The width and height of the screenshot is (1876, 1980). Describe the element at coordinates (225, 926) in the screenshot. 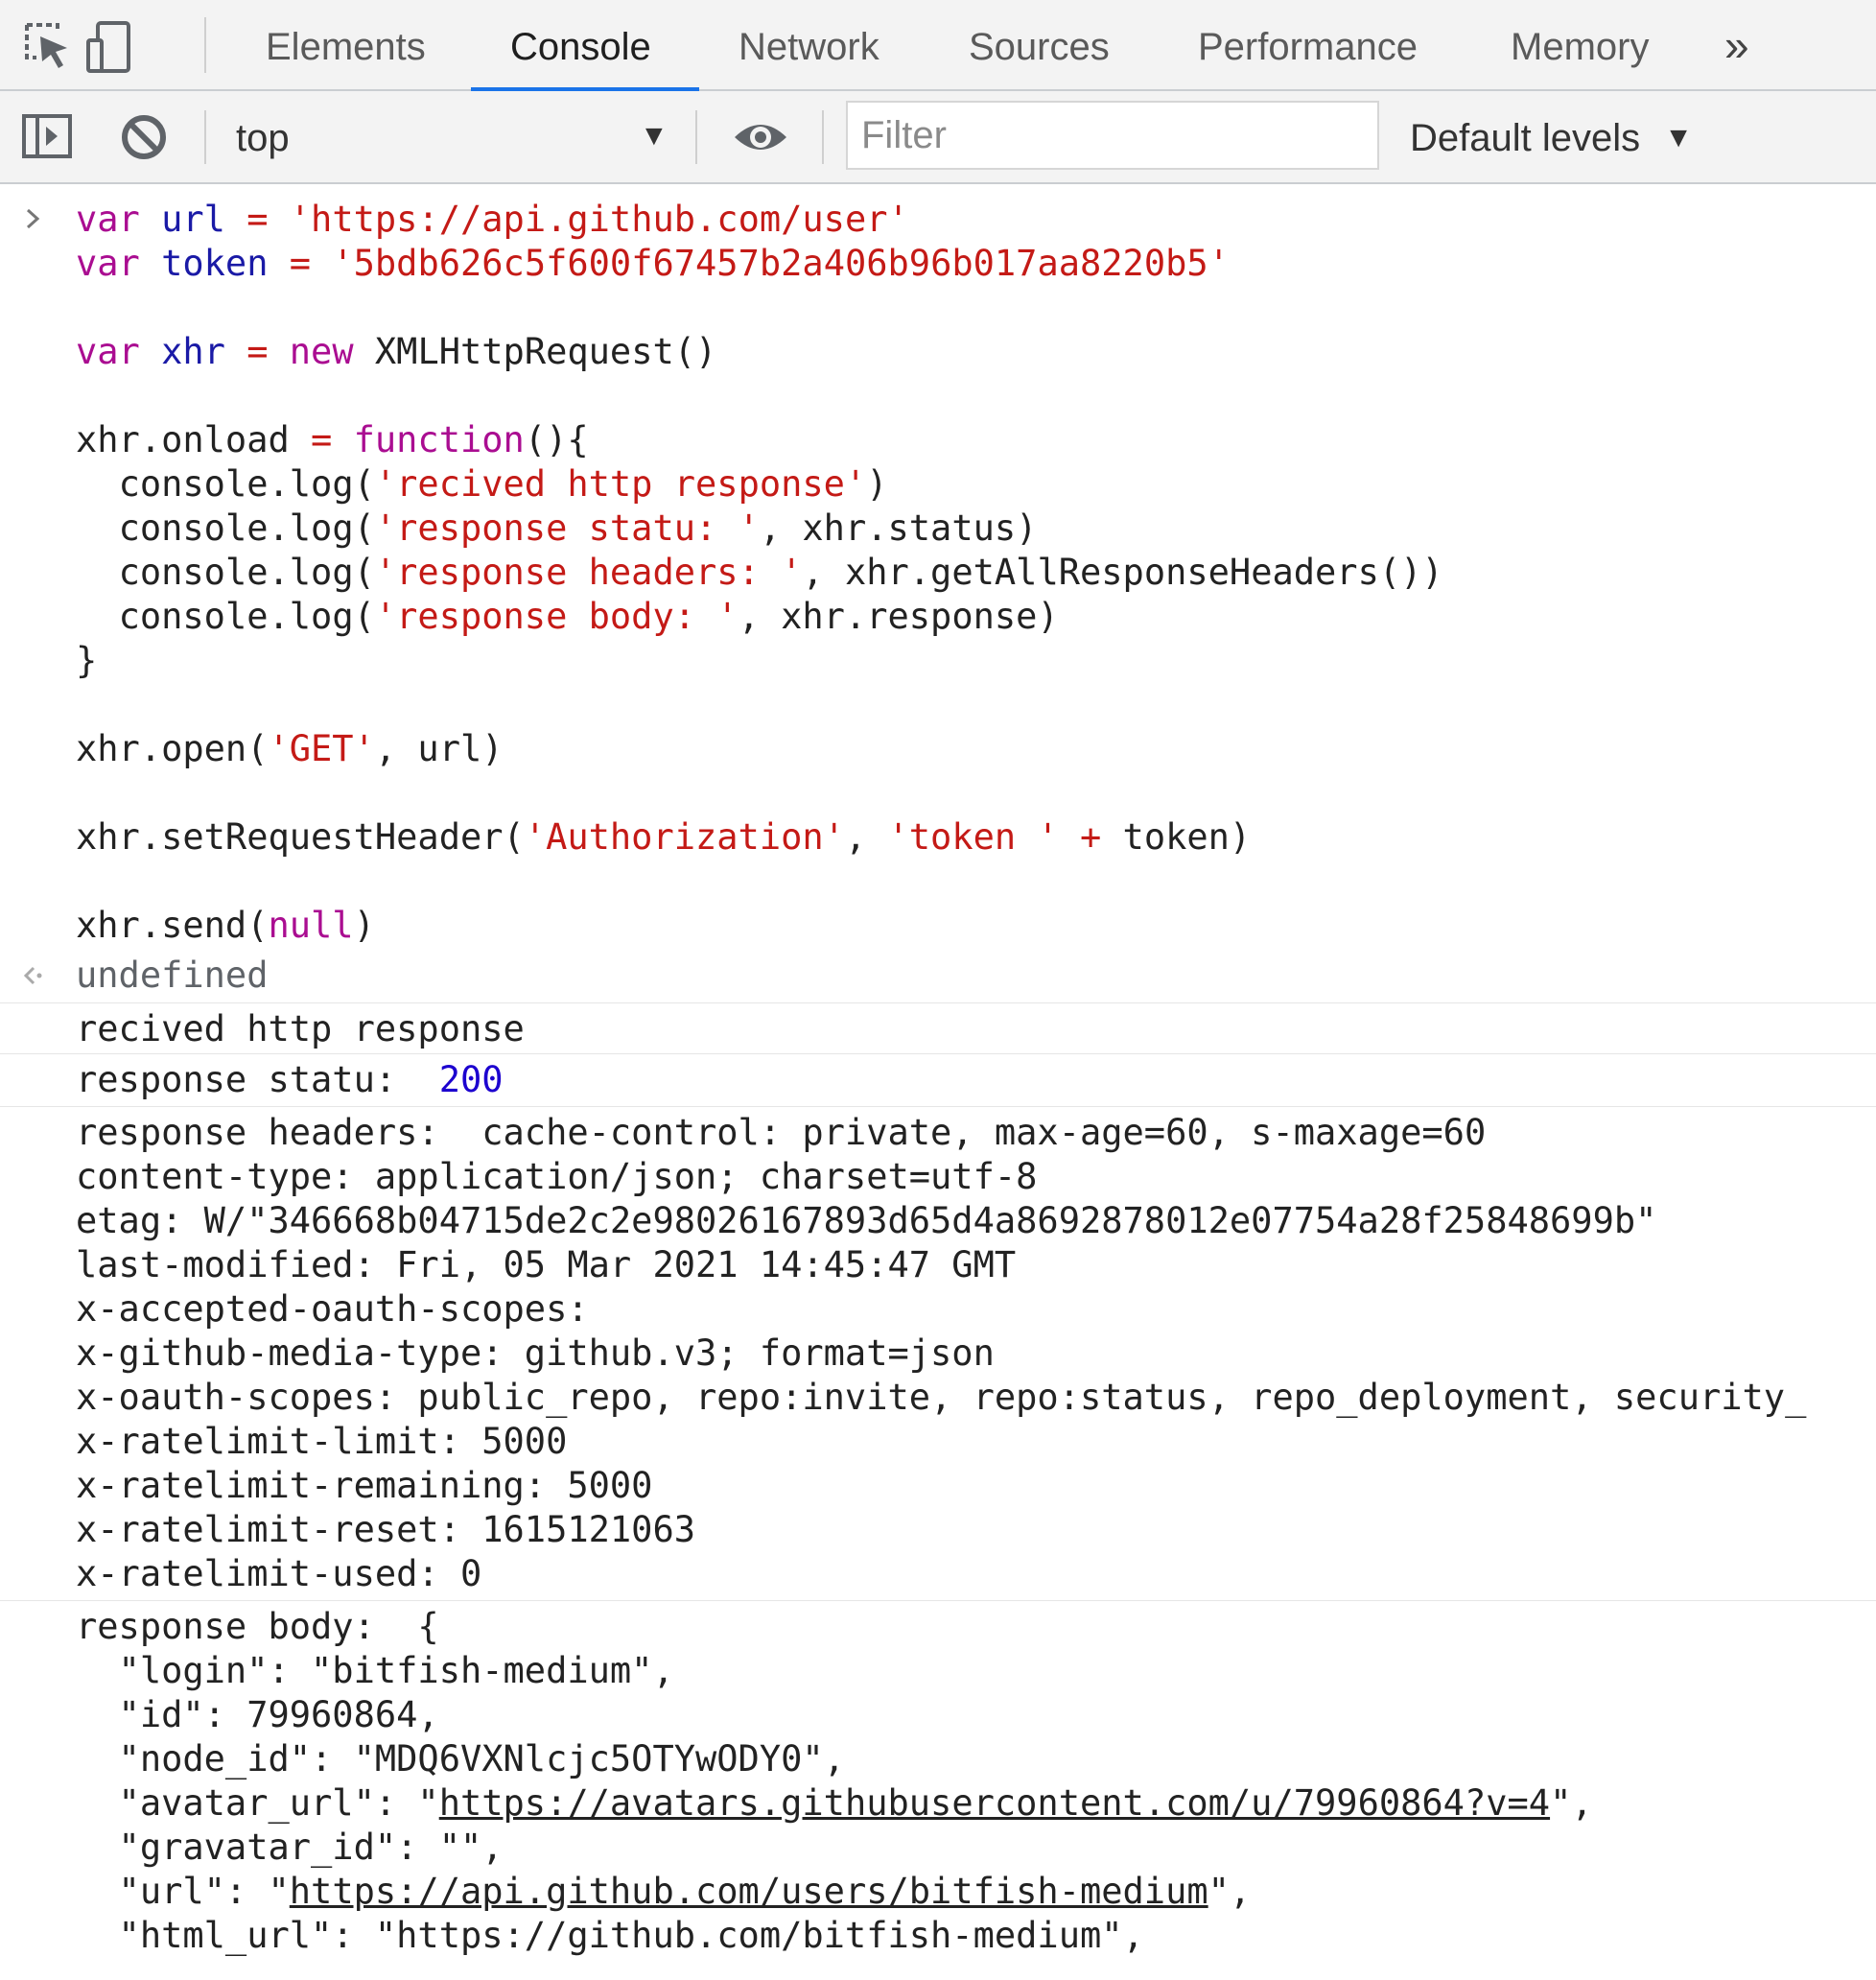

I see `code-line: xhr.send(null)` at that location.